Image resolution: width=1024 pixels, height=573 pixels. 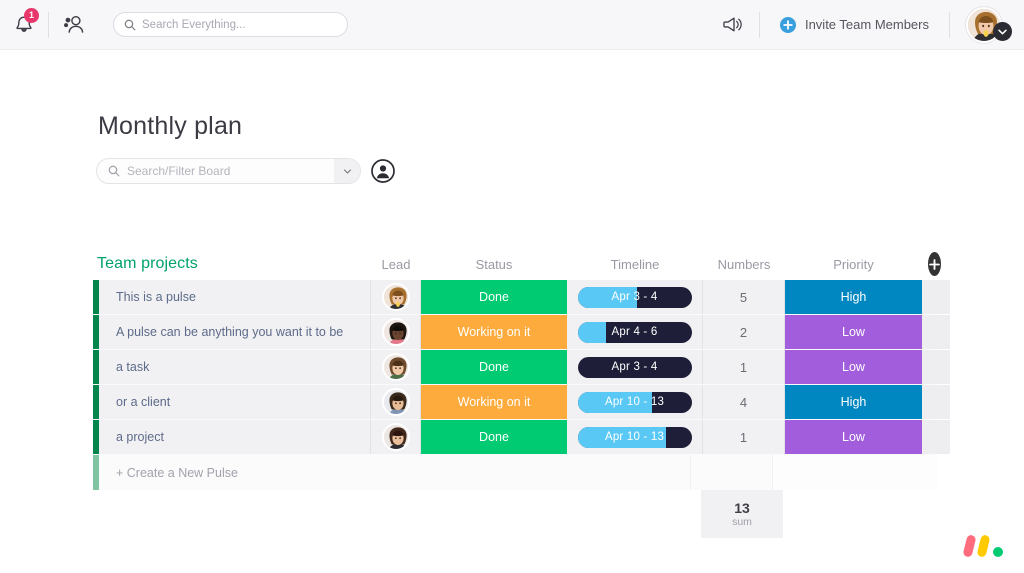 What do you see at coordinates (924, 472) in the screenshot?
I see `add-row-tail-cell` at bounding box center [924, 472].